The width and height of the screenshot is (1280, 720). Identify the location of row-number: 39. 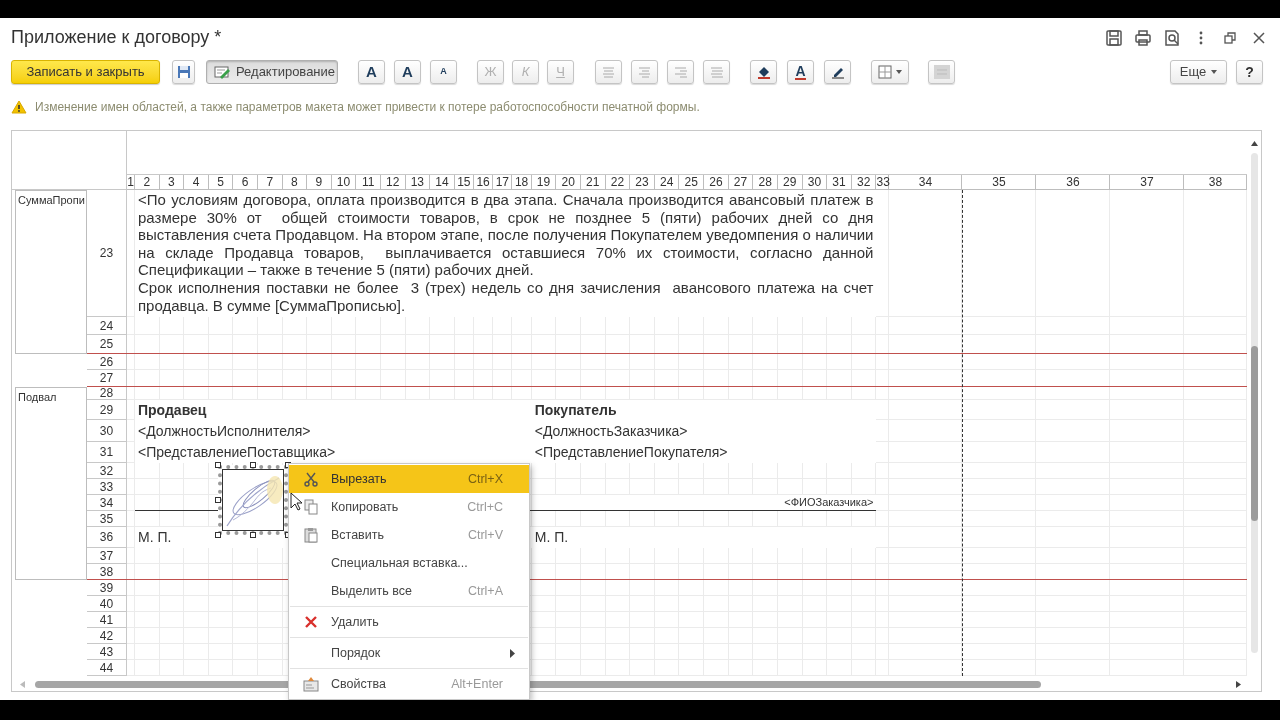
(107, 588).